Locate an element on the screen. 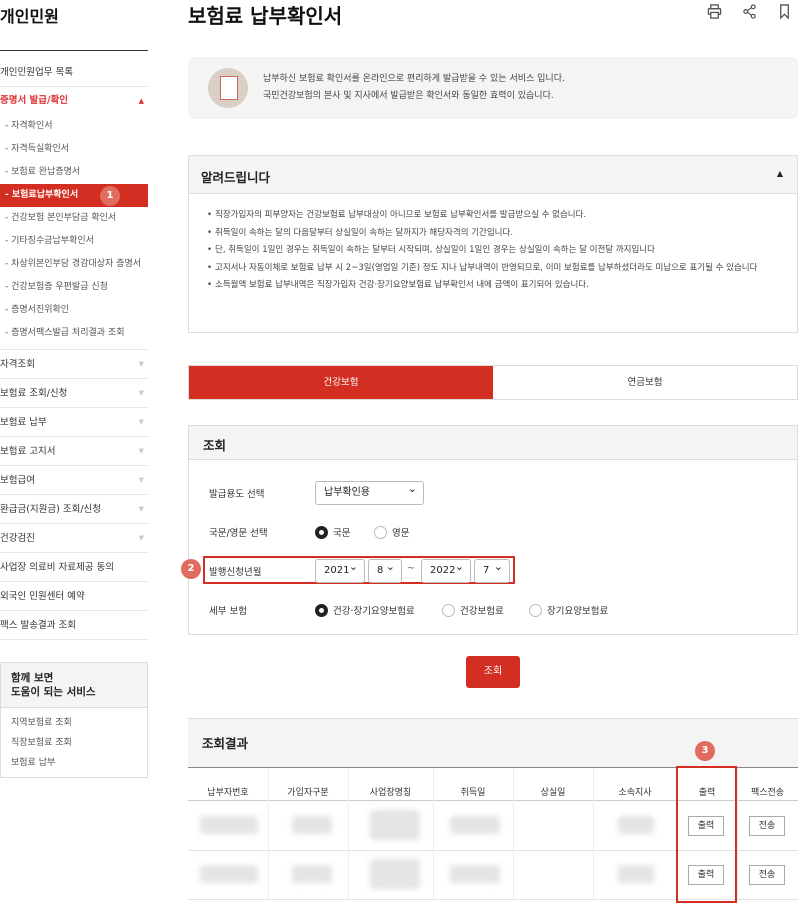  subitem-label: 자격득실확인서 is located at coordinates (40, 149).